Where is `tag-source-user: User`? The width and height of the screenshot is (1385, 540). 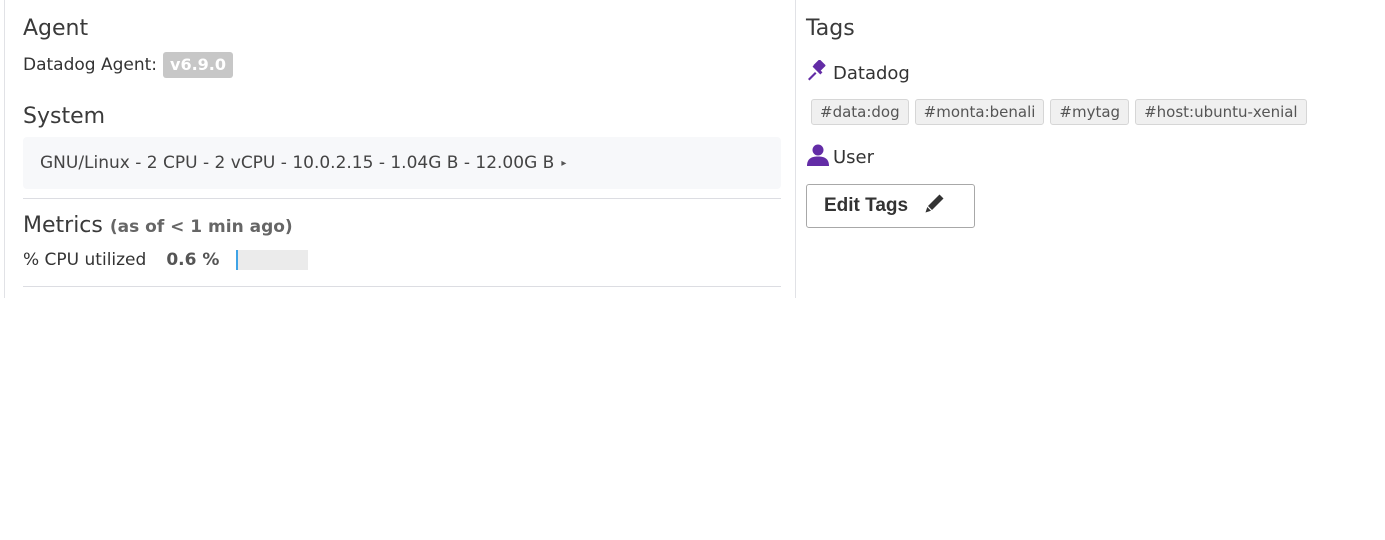 tag-source-user: User is located at coordinates (840, 157).